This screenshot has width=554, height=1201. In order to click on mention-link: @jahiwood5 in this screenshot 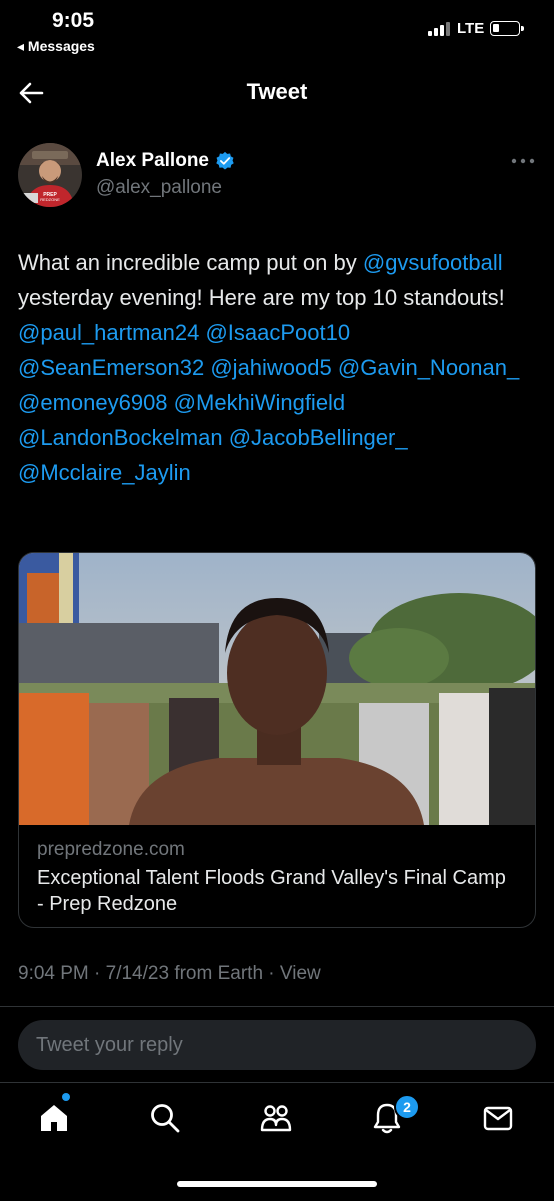, I will do `click(270, 367)`.